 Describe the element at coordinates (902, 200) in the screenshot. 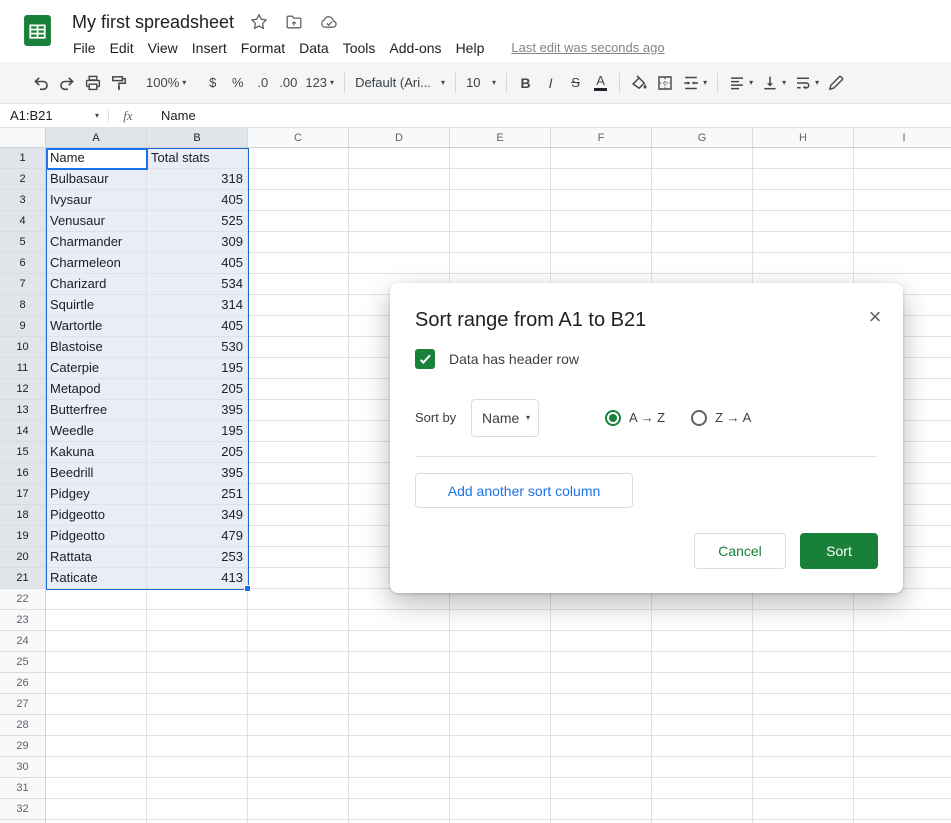

I see `cell-I3` at that location.